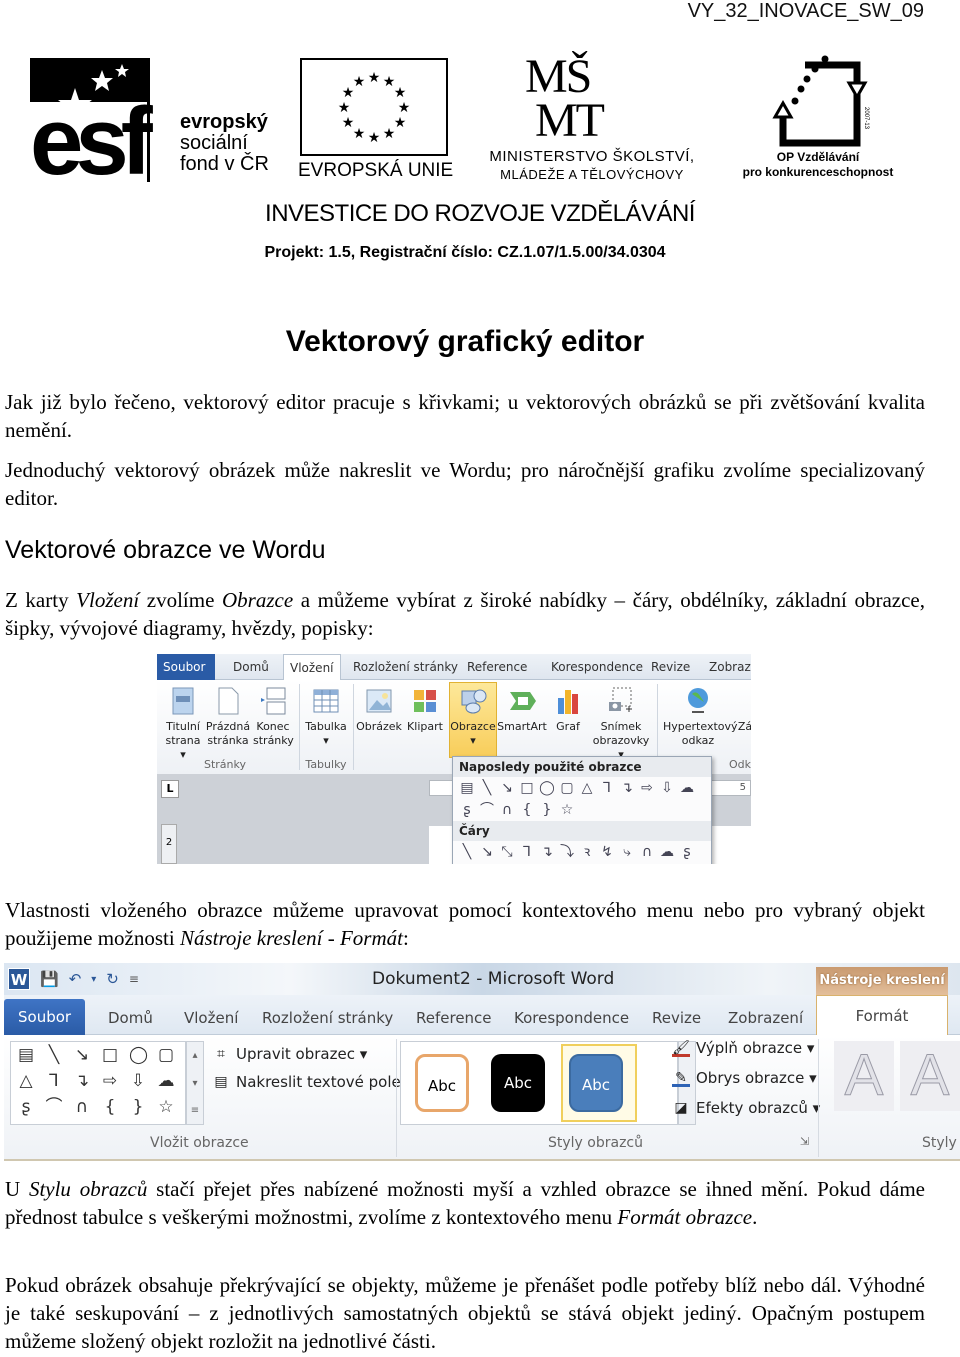 This screenshot has height=1357, width=960. I want to click on shape-outline-button: ✎ Obrys obrazce ▾, so click(744, 1078).